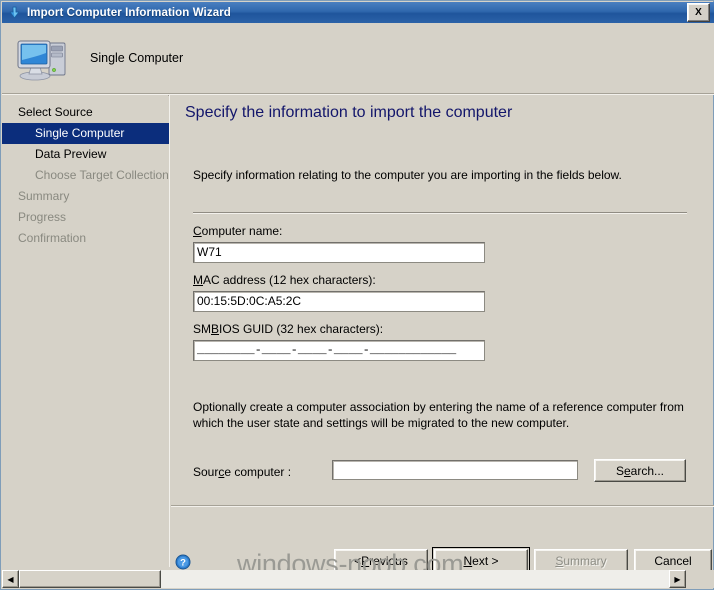 Image resolution: width=714 pixels, height=590 pixels. What do you see at coordinates (365, 560) in the screenshot?
I see `previous-button-accel: P` at bounding box center [365, 560].